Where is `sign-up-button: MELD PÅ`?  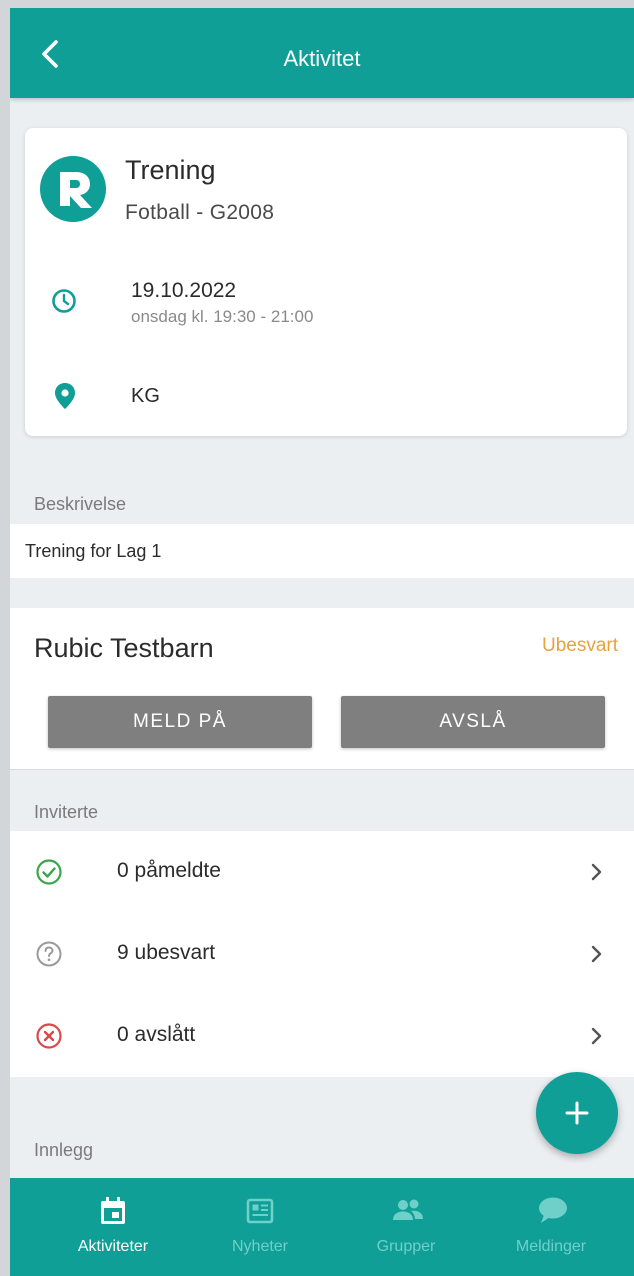 sign-up-button: MELD PÅ is located at coordinates (180, 722).